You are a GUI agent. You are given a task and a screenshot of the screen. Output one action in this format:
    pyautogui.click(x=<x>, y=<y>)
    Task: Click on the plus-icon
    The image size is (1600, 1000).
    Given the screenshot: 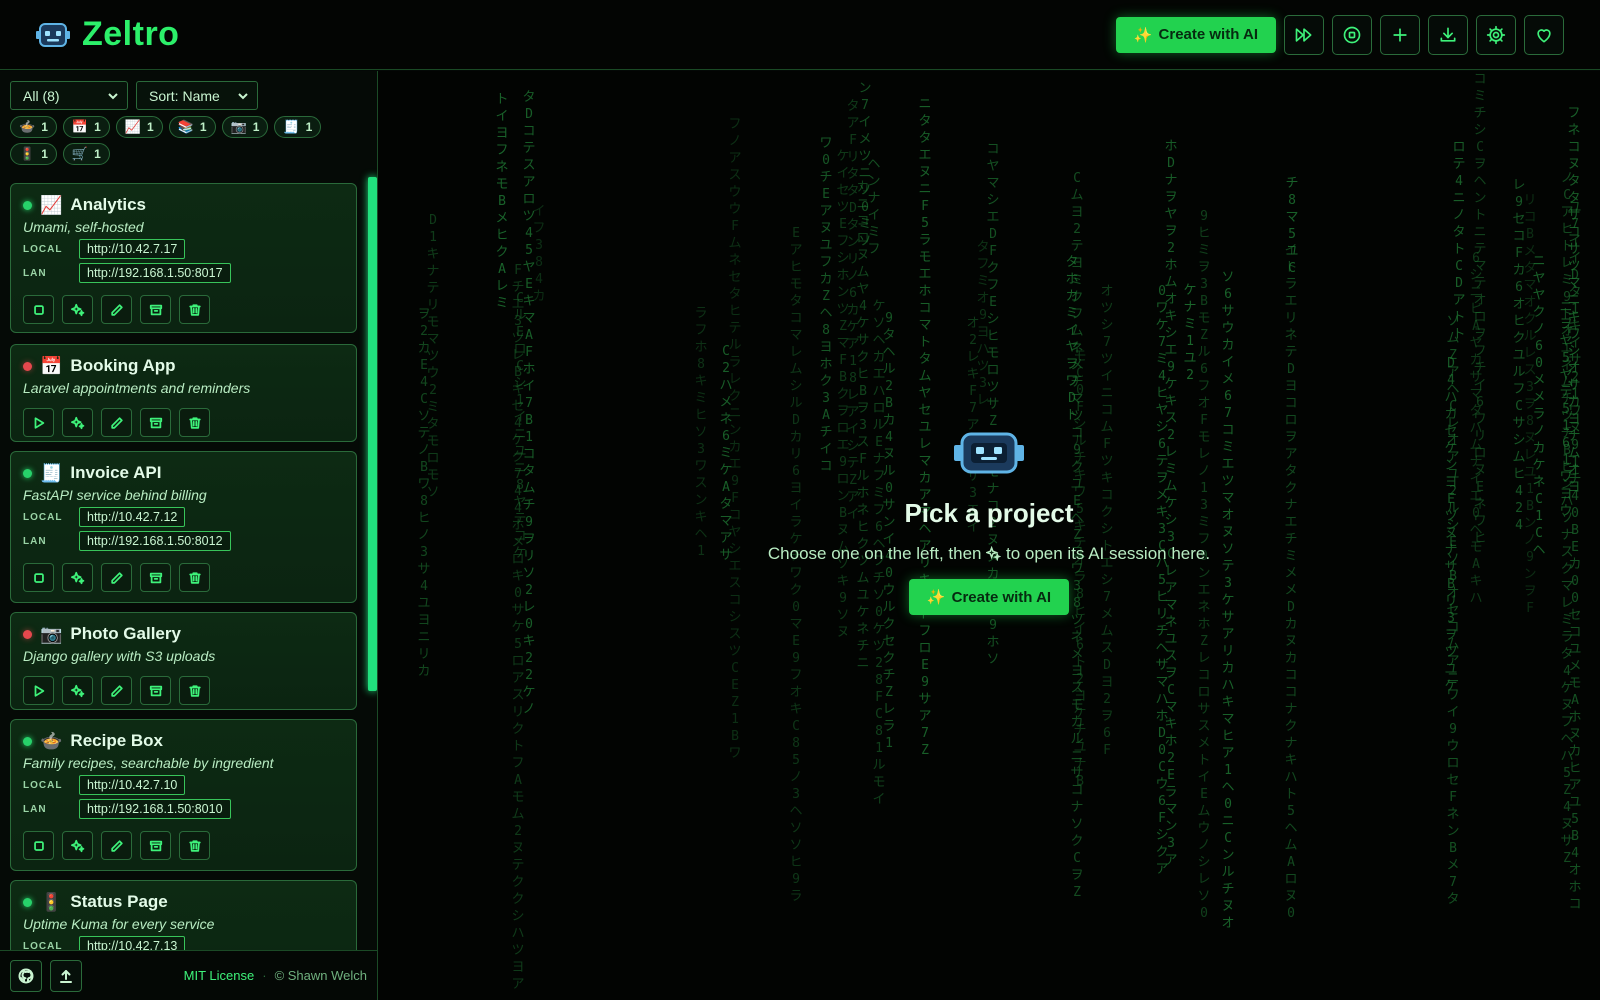 What is the action you would take?
    pyautogui.click(x=1400, y=34)
    